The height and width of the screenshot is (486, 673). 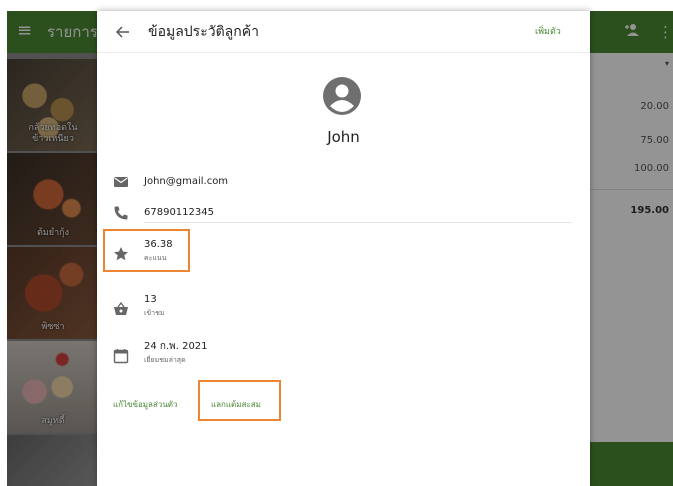 I want to click on shopping-basket-icon, so click(x=121, y=308).